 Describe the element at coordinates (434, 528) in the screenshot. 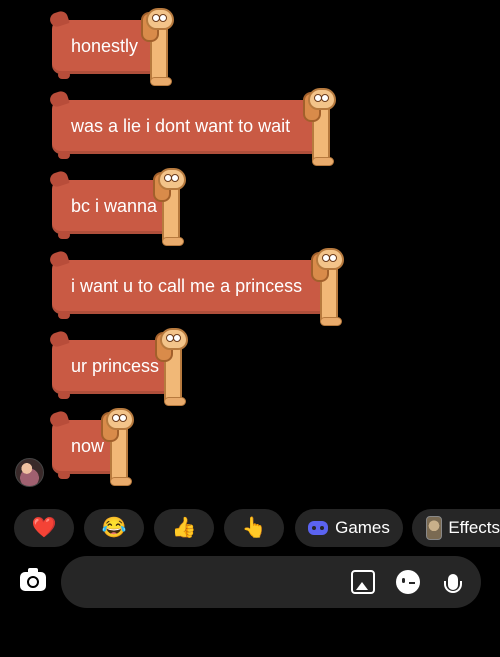

I see `effects-thumbnail-icon` at that location.